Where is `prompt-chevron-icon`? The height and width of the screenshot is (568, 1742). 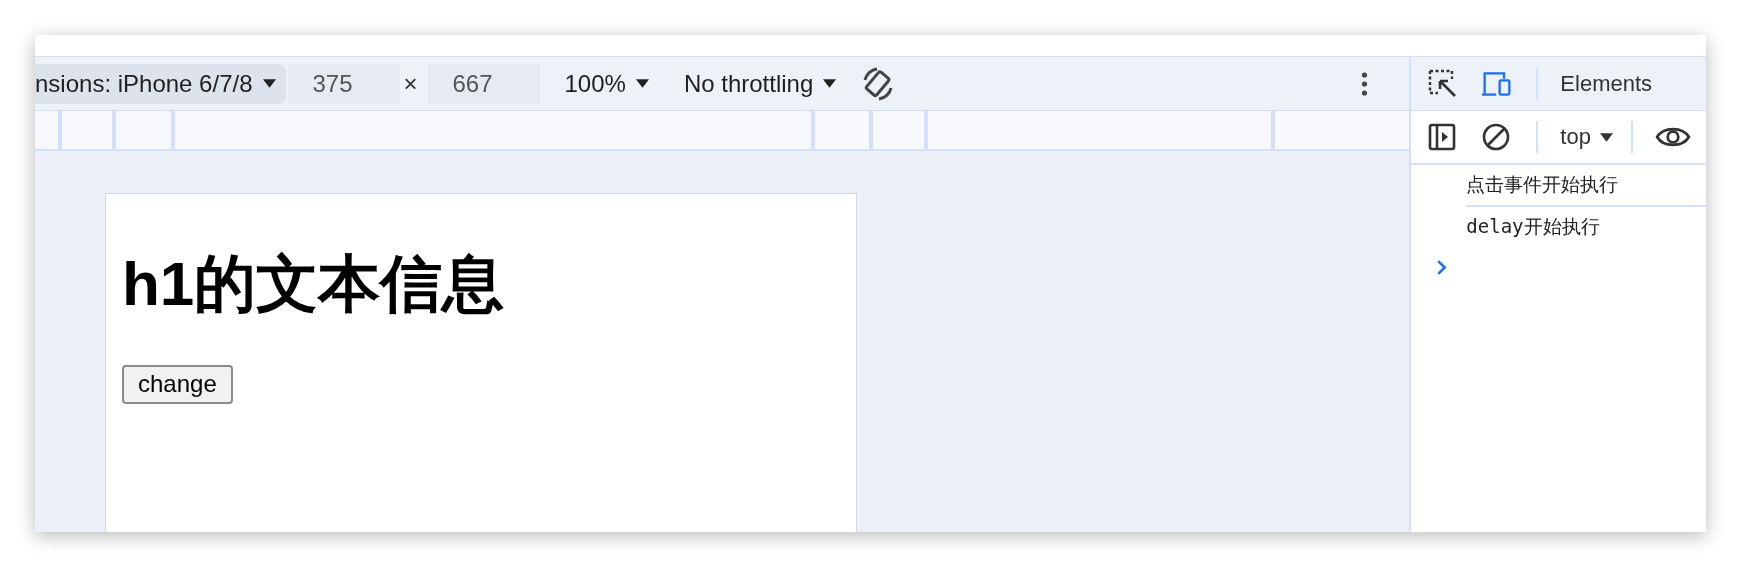 prompt-chevron-icon is located at coordinates (1442, 267).